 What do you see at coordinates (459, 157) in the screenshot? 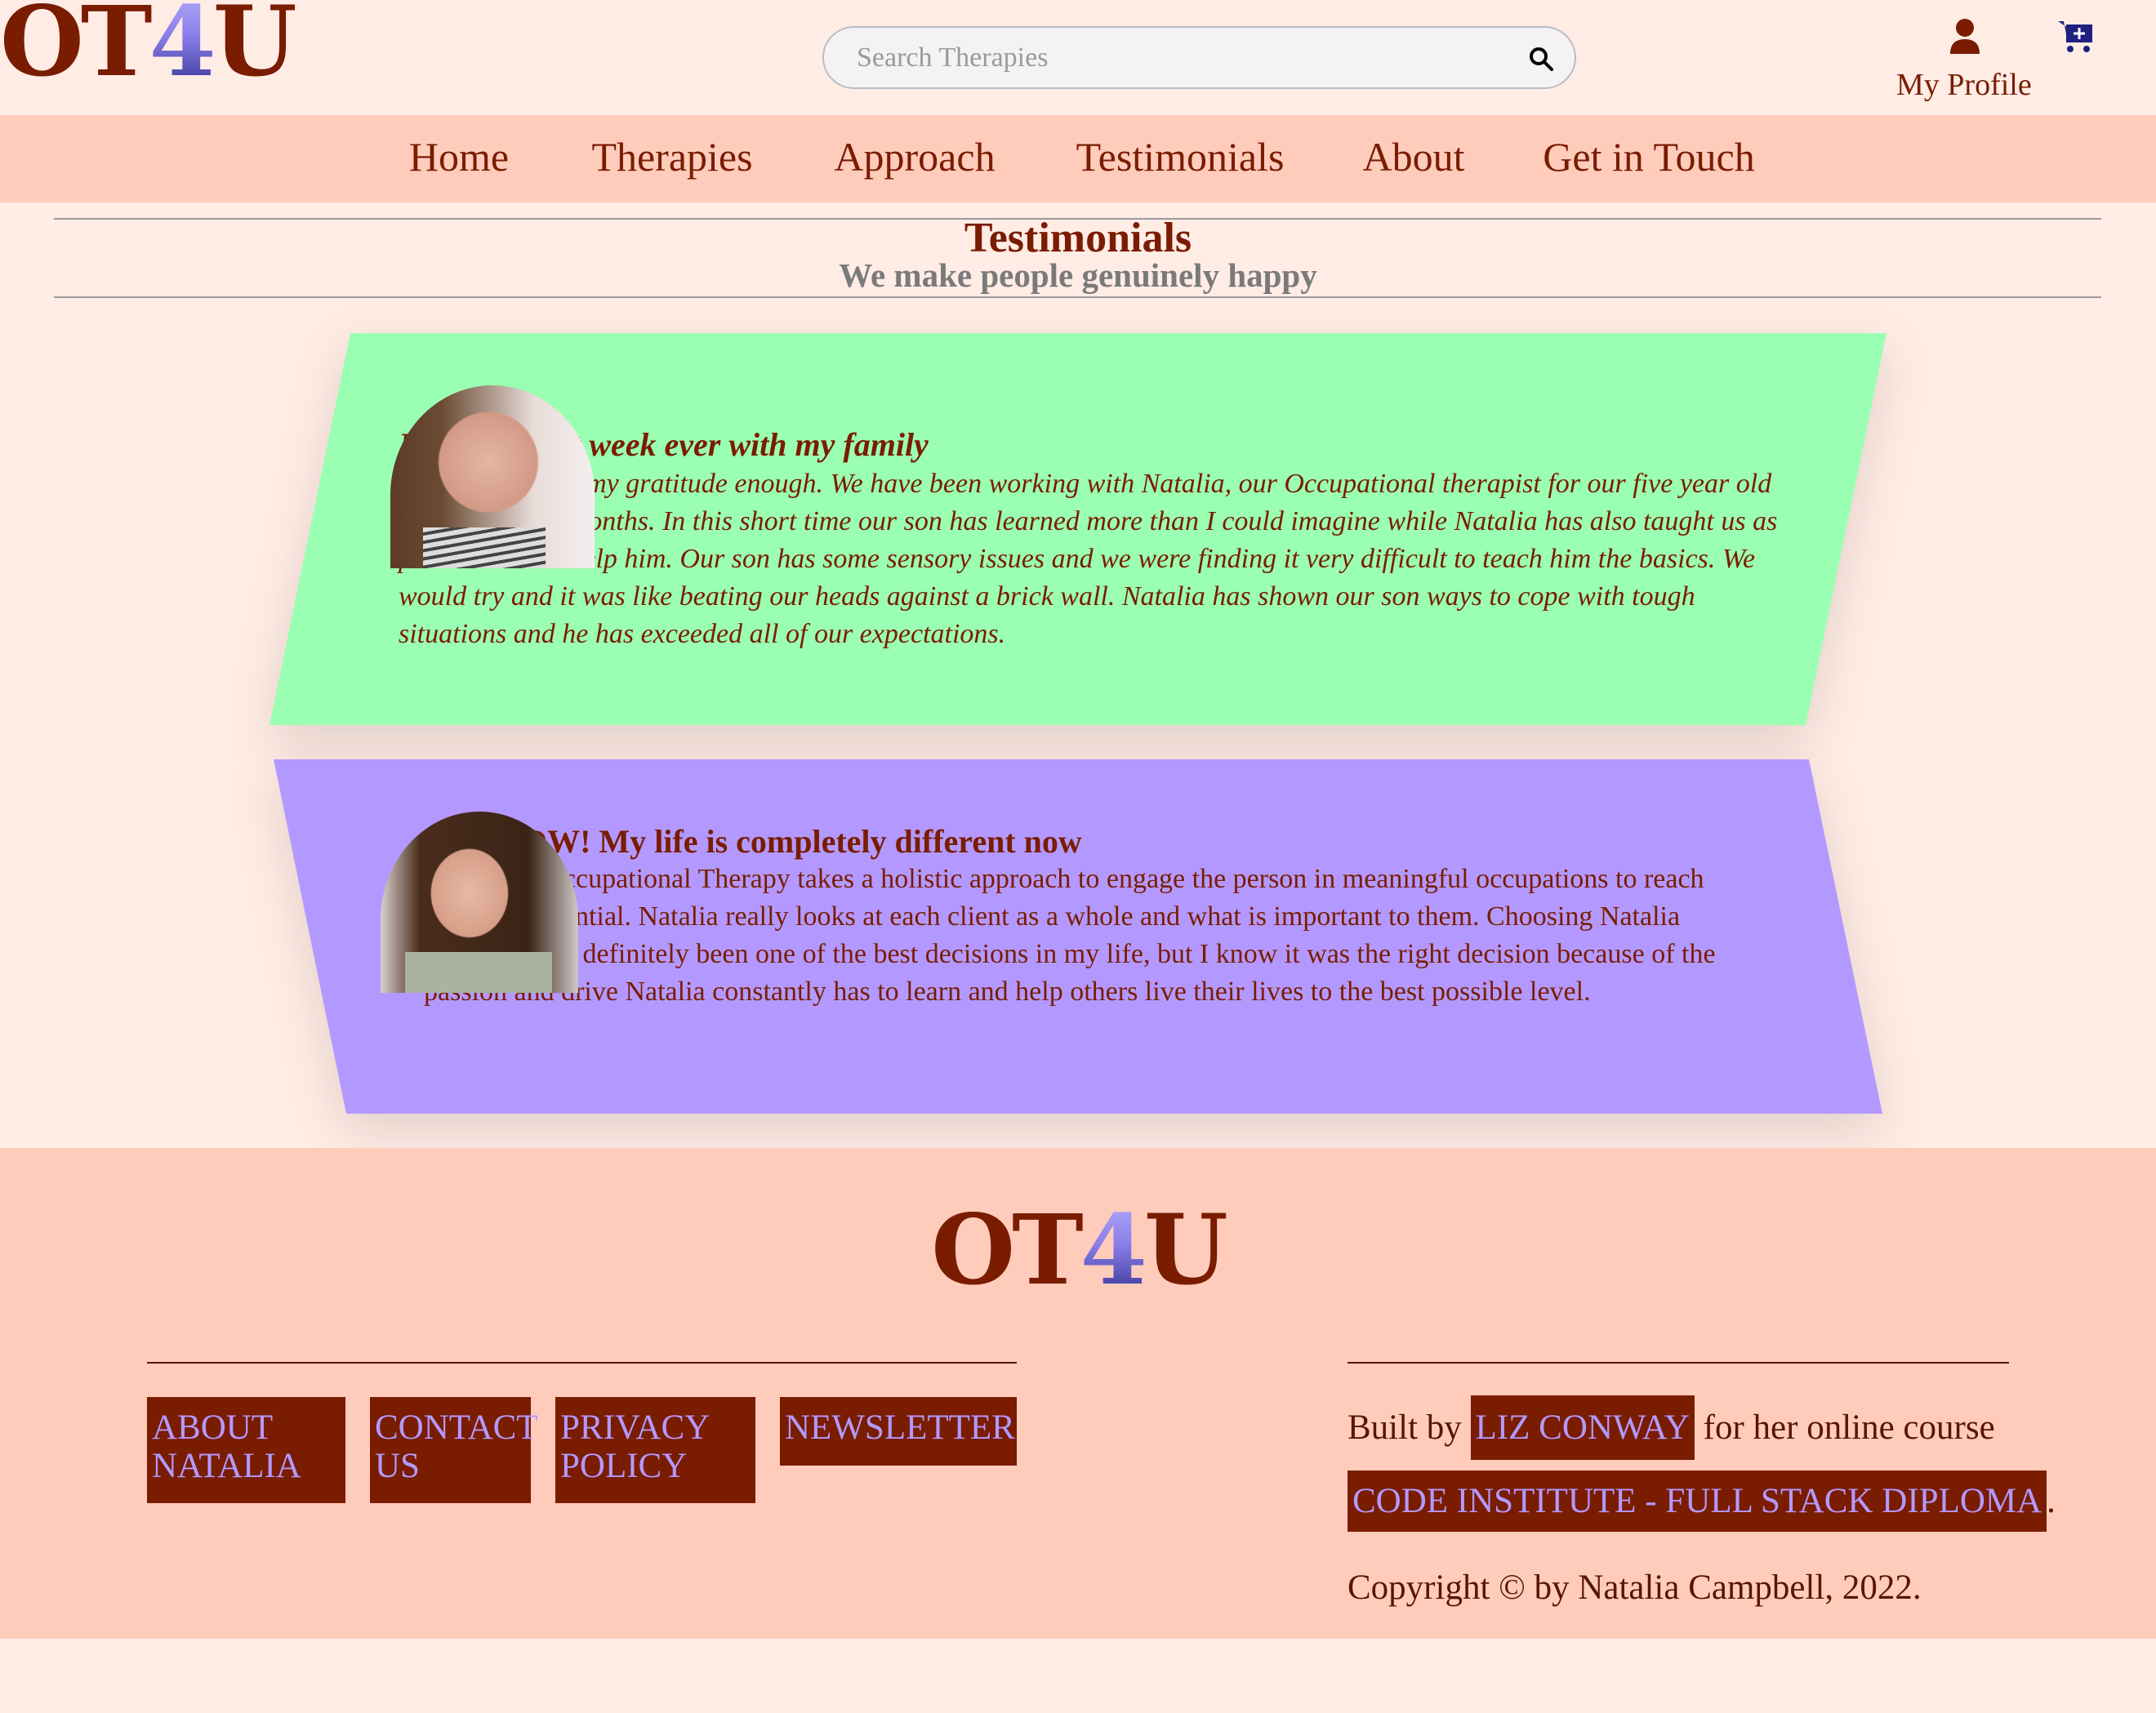
I see `nav-home: Home` at bounding box center [459, 157].